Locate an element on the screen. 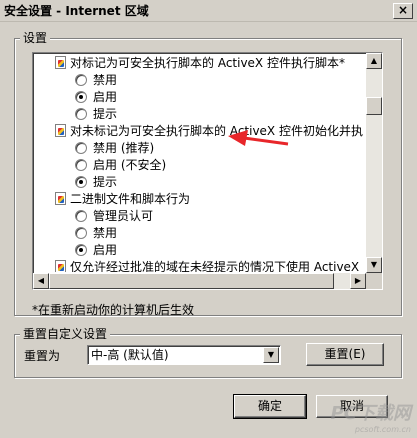  reset-level-value: 中-高 (默认值) is located at coordinates (130, 355).